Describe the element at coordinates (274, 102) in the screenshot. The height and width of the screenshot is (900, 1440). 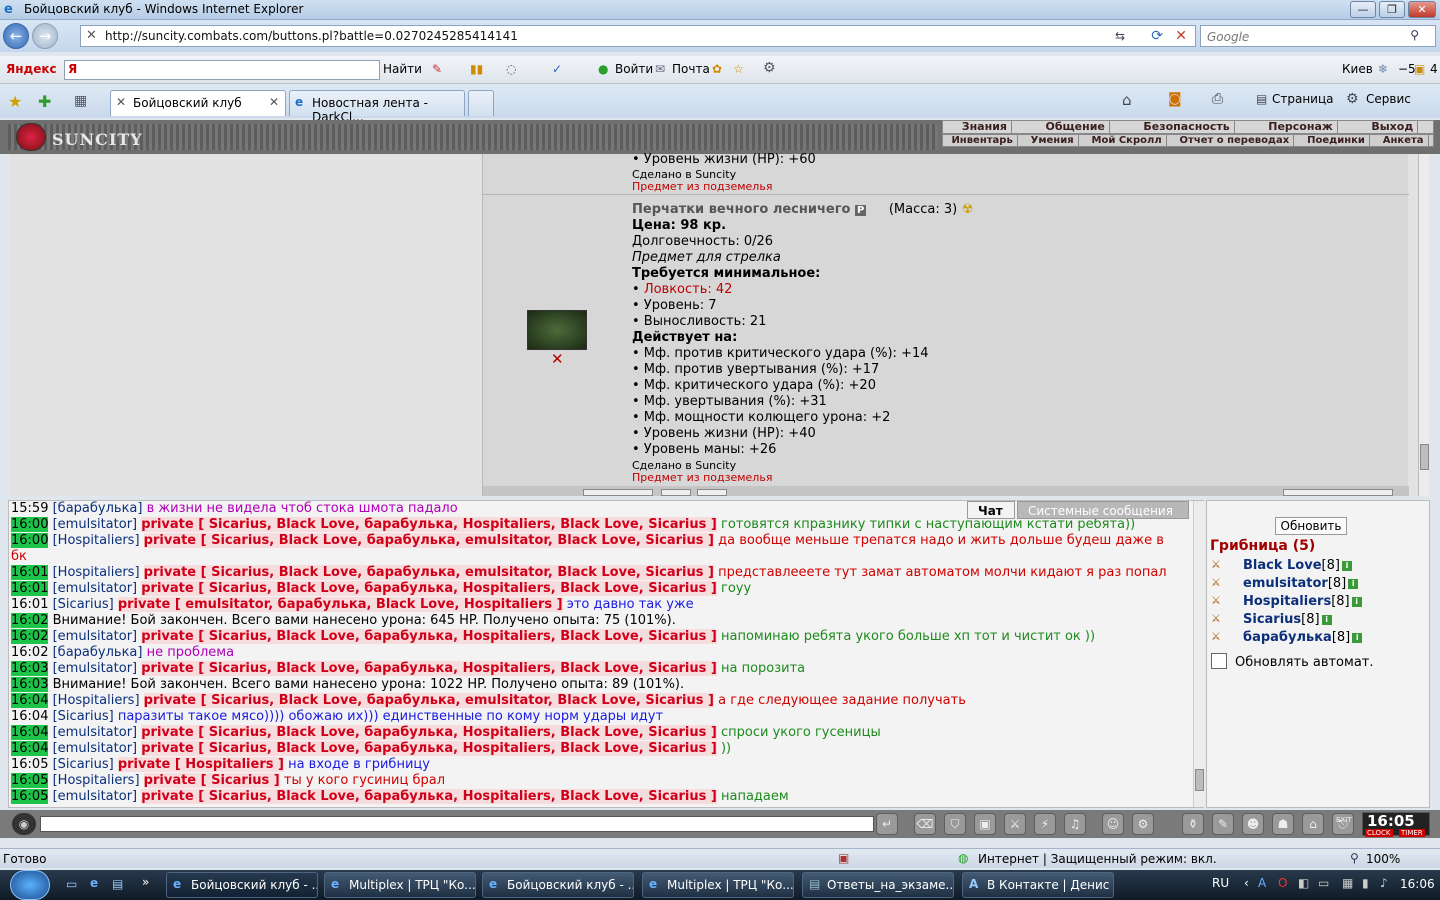
I see `close-tab-icon: ✕` at that location.